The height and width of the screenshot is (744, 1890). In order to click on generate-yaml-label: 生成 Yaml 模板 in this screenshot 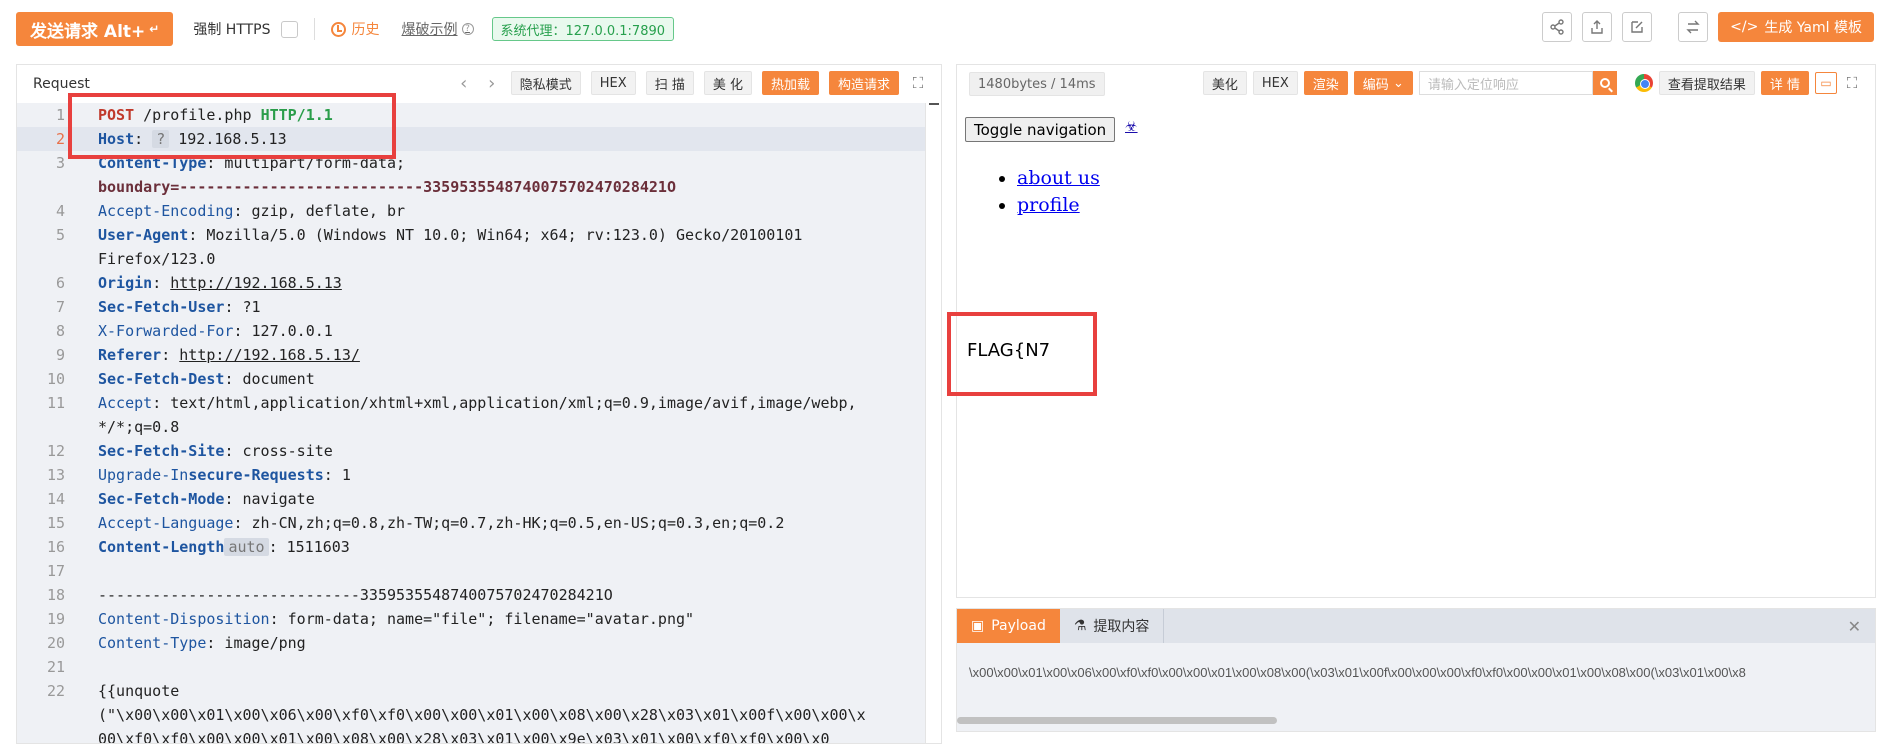, I will do `click(1813, 28)`.